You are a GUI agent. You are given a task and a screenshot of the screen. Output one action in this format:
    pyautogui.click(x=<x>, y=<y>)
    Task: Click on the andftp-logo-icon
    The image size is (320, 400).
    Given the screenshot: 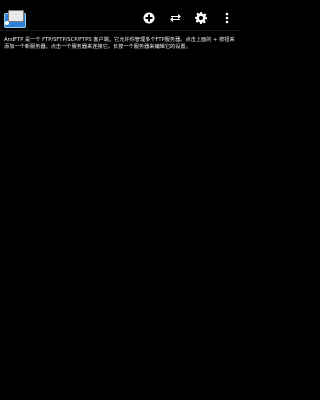 What is the action you would take?
    pyautogui.click(x=15, y=18)
    